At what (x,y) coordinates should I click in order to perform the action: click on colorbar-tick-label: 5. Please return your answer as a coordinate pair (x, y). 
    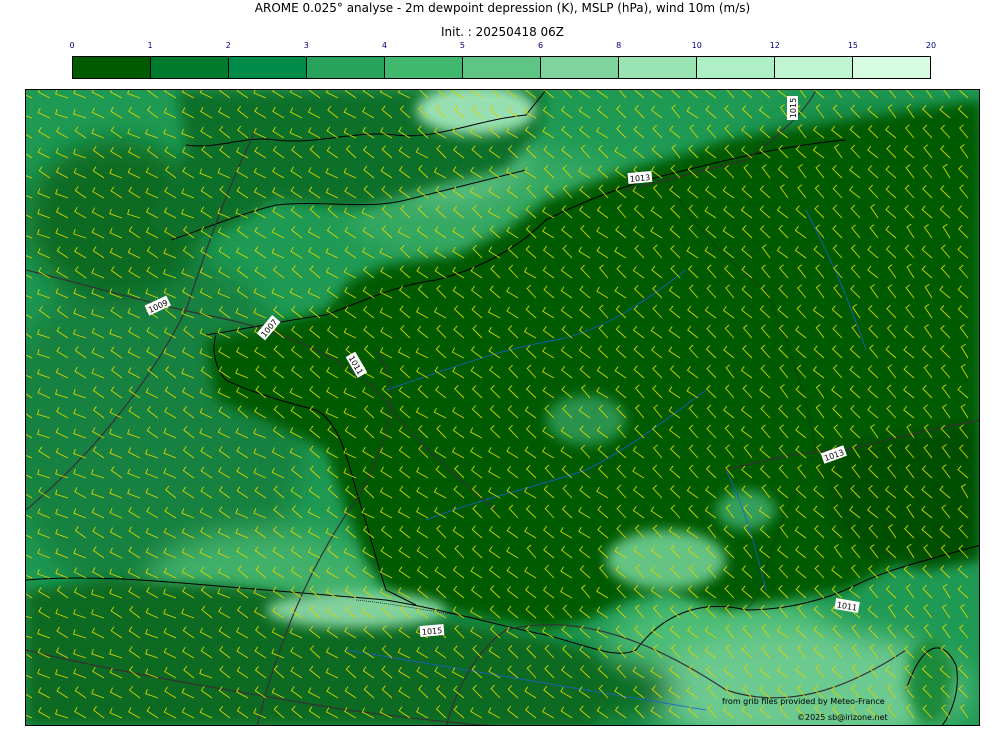
    Looking at the image, I should click on (462, 45).